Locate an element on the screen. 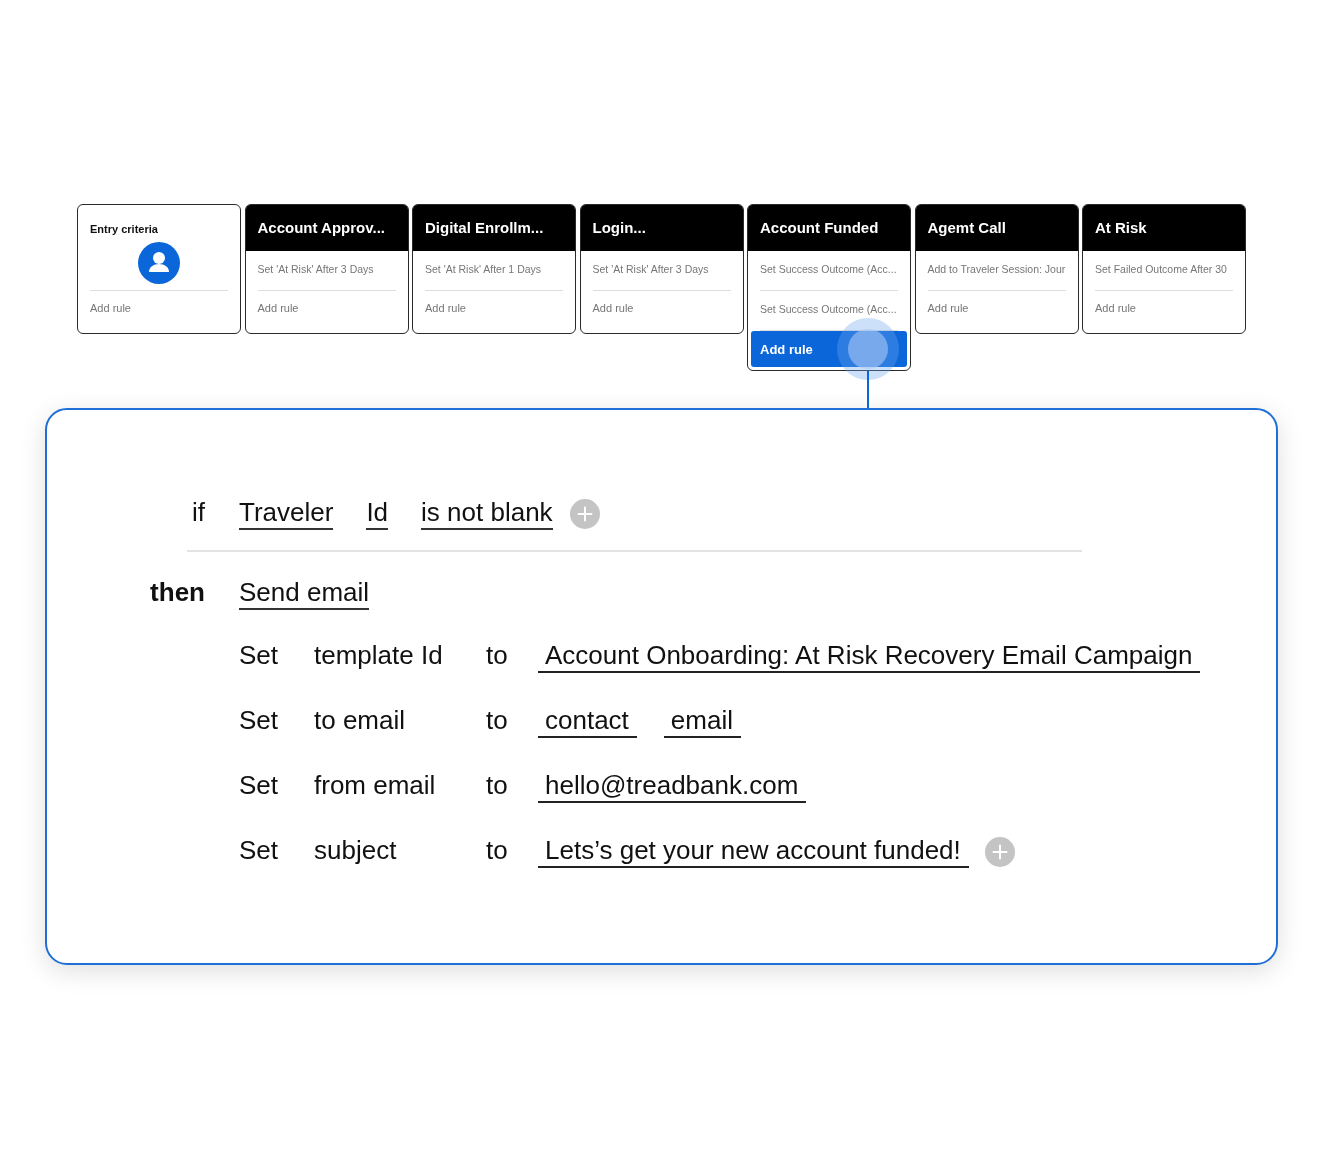 This screenshot has height=1168, width=1320. field-name-label: template Id is located at coordinates (378, 656).